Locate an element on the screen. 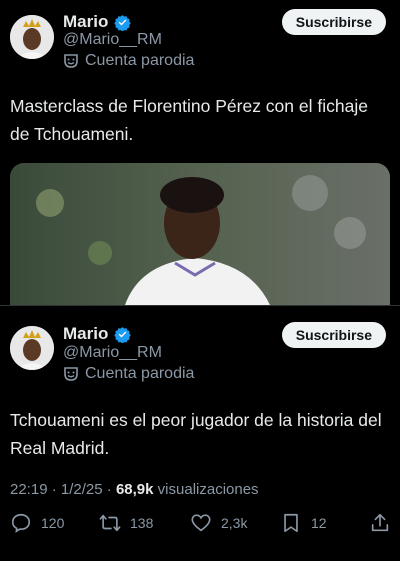 The height and width of the screenshot is (561, 400). repost-button: 138 is located at coordinates (126, 523).